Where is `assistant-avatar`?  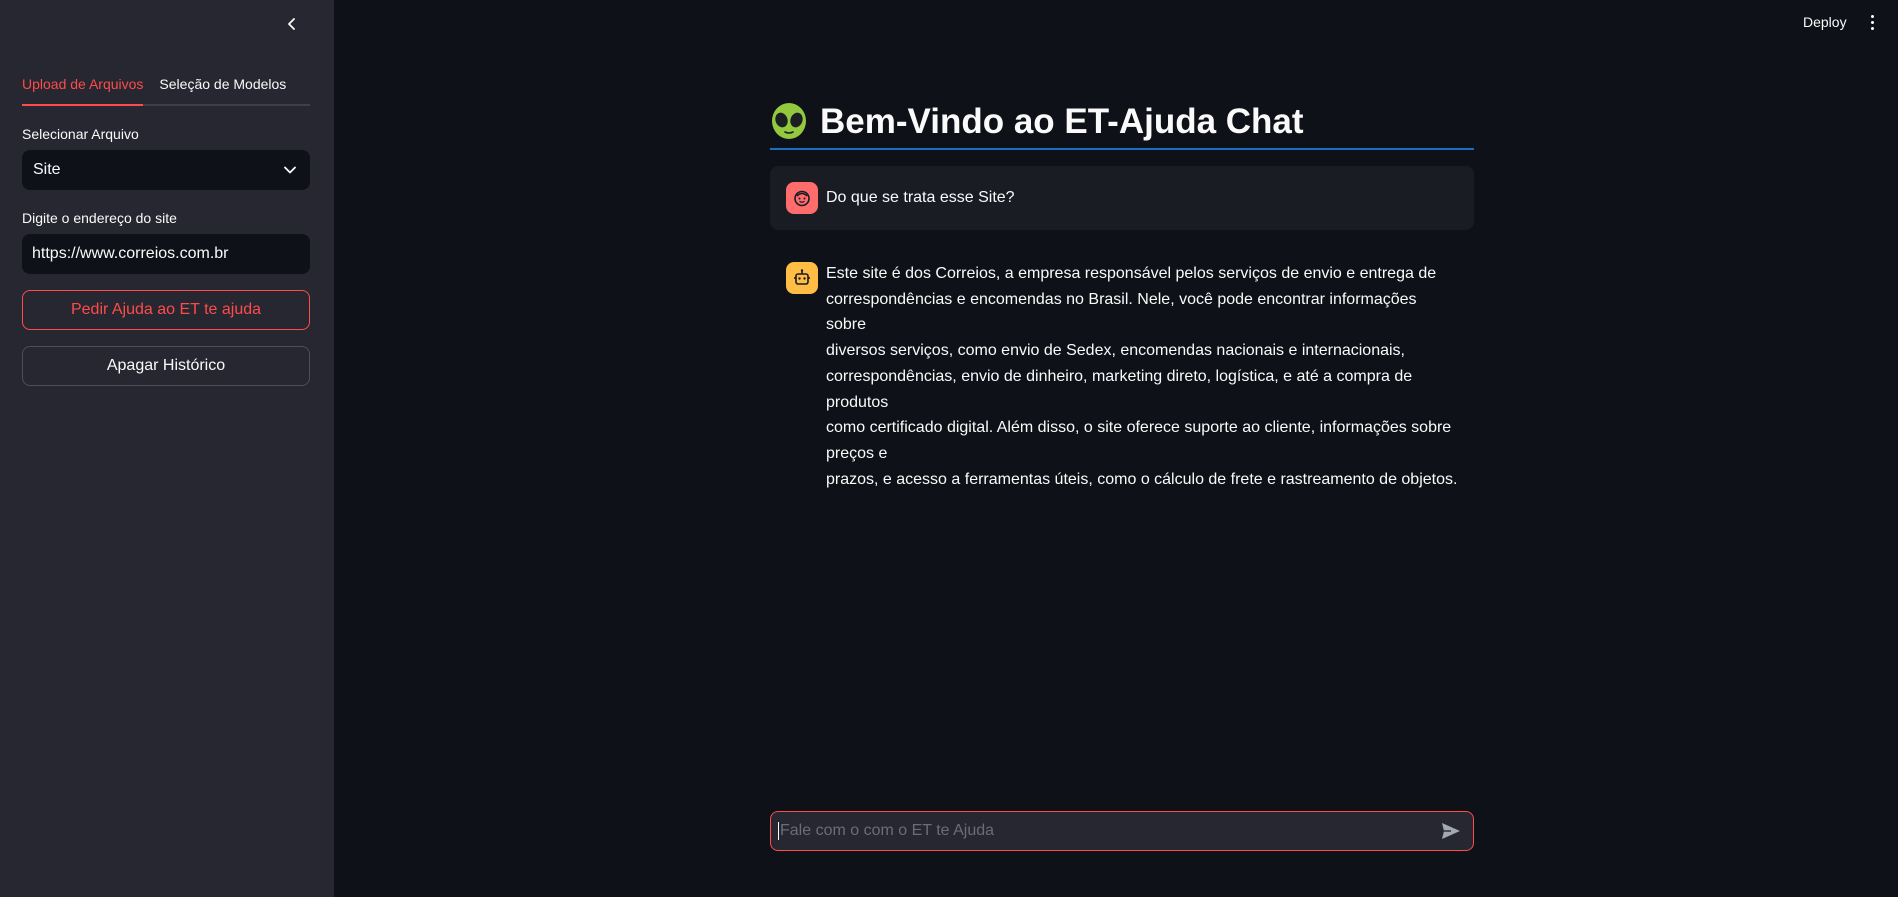
assistant-avatar is located at coordinates (802, 278).